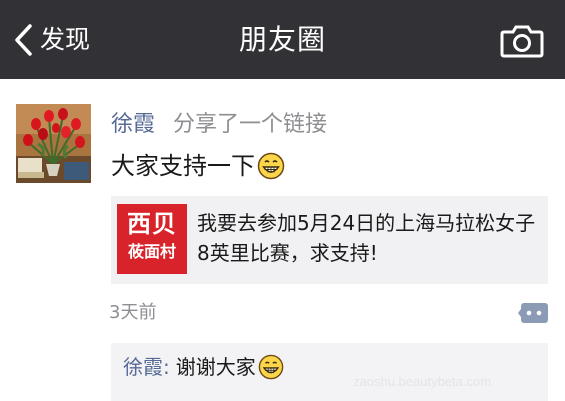  Describe the element at coordinates (183, 166) in the screenshot. I see `post-text-content: 大家支持一下` at that location.